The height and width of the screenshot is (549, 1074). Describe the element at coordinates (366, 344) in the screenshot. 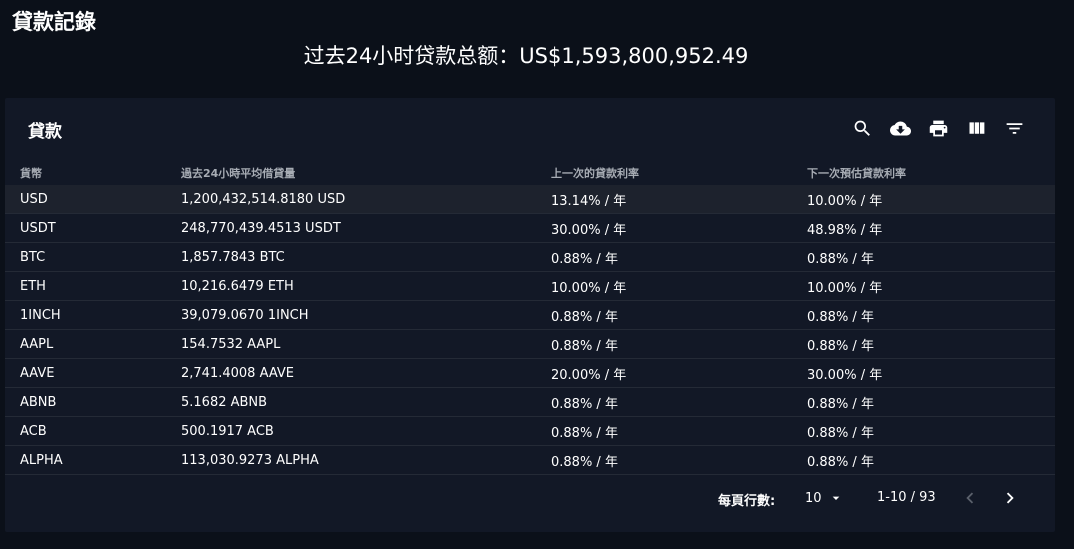

I see `cell-avg-volume: 154.7532 AAPL` at that location.